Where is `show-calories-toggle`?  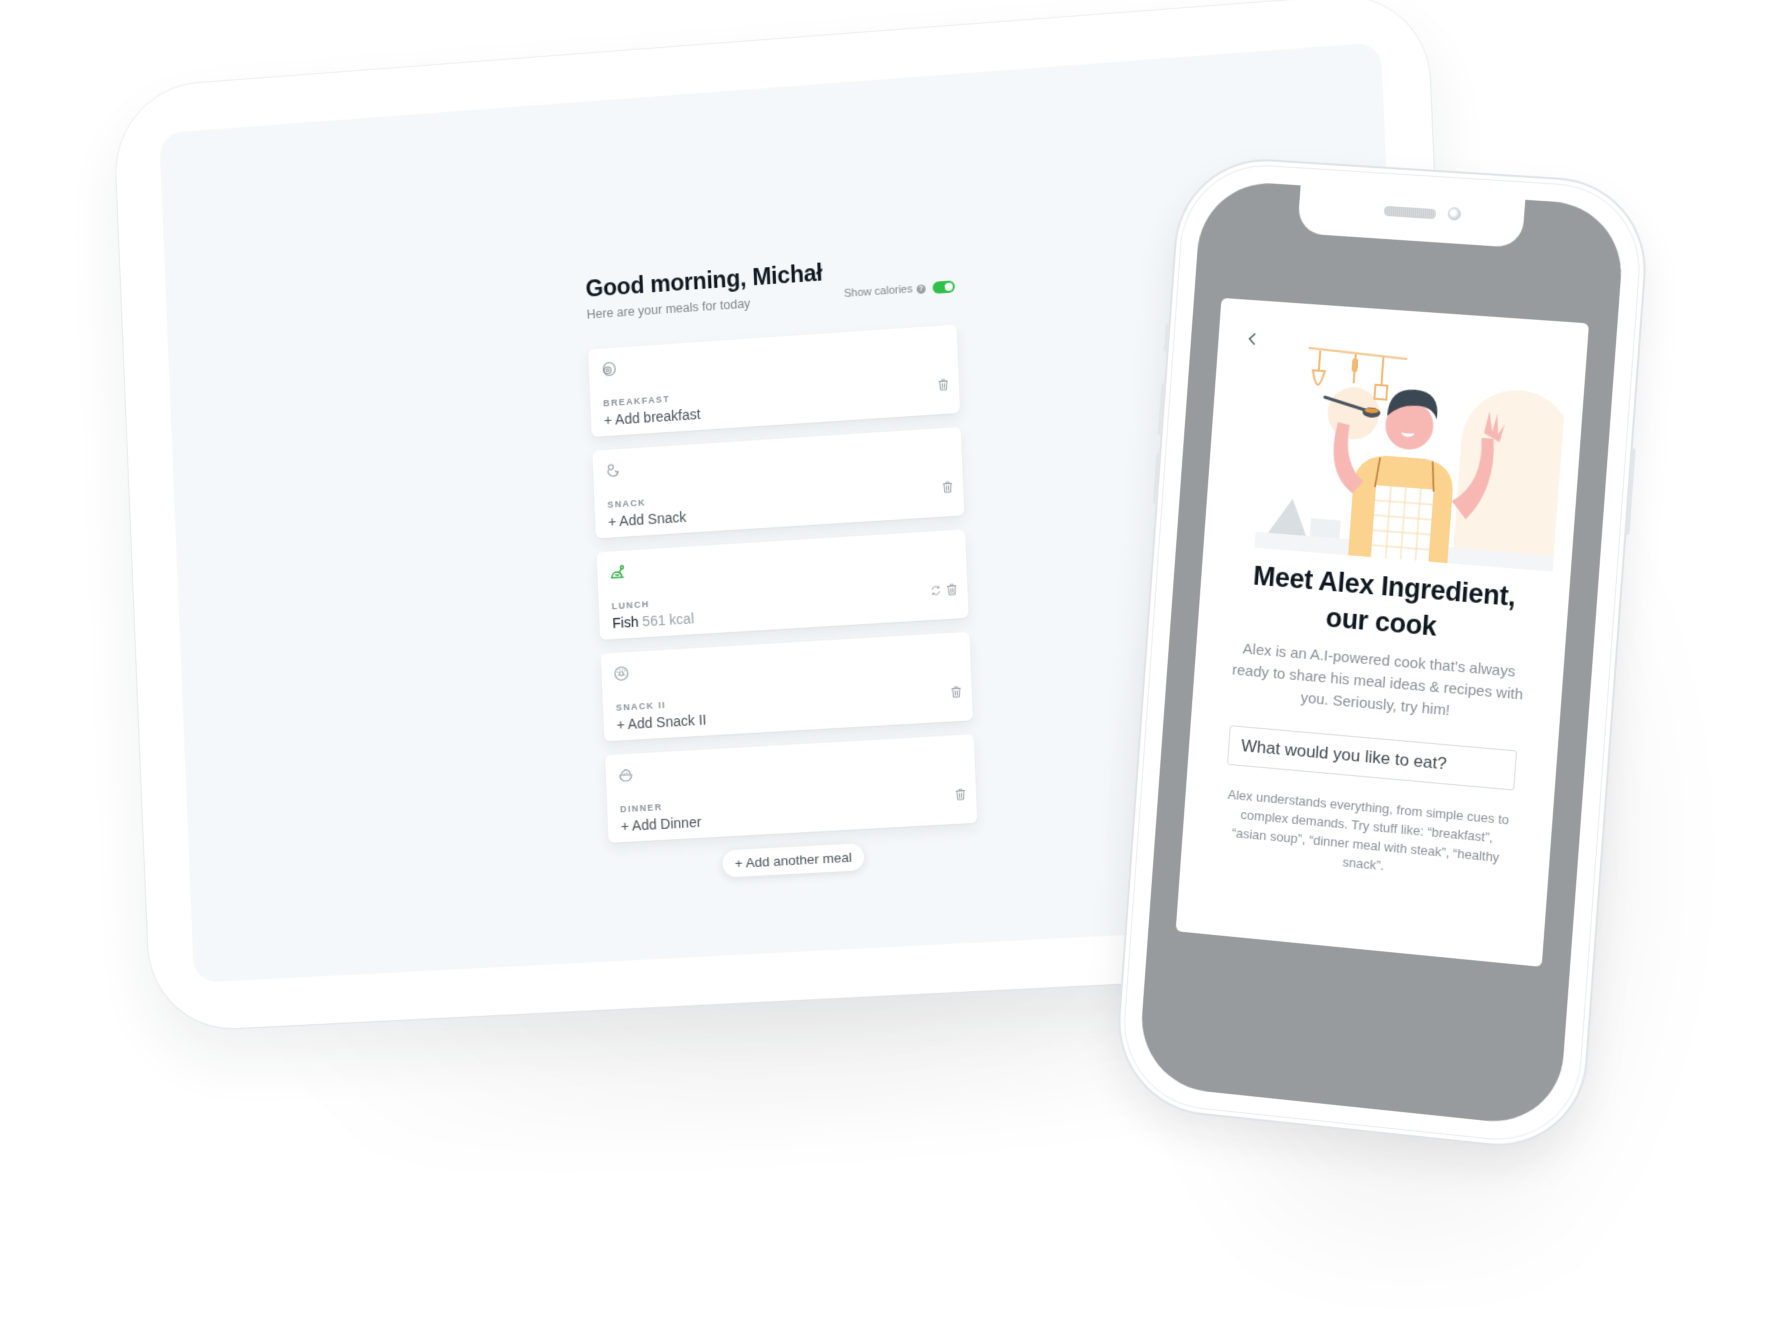
show-calories-toggle is located at coordinates (944, 287).